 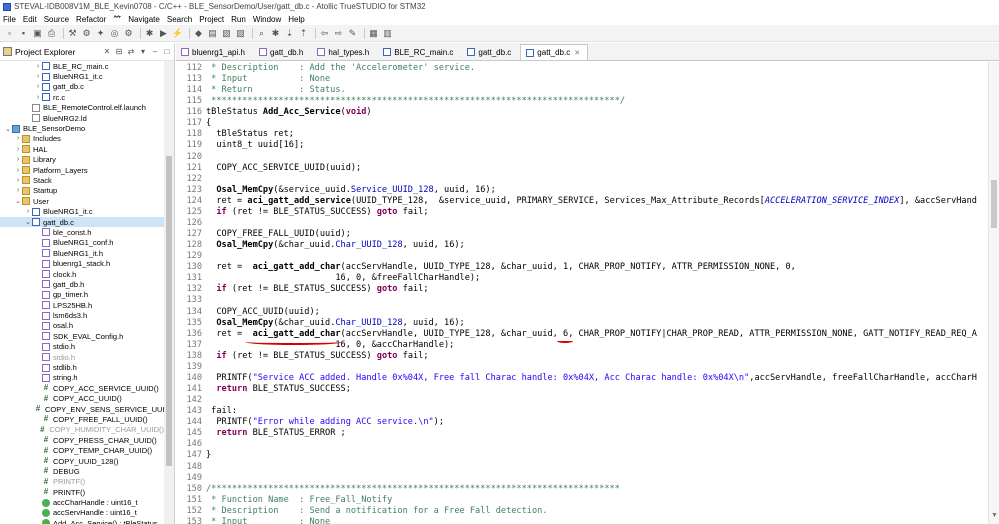 I want to click on new-header-icon: ▨, so click(x=240, y=33).